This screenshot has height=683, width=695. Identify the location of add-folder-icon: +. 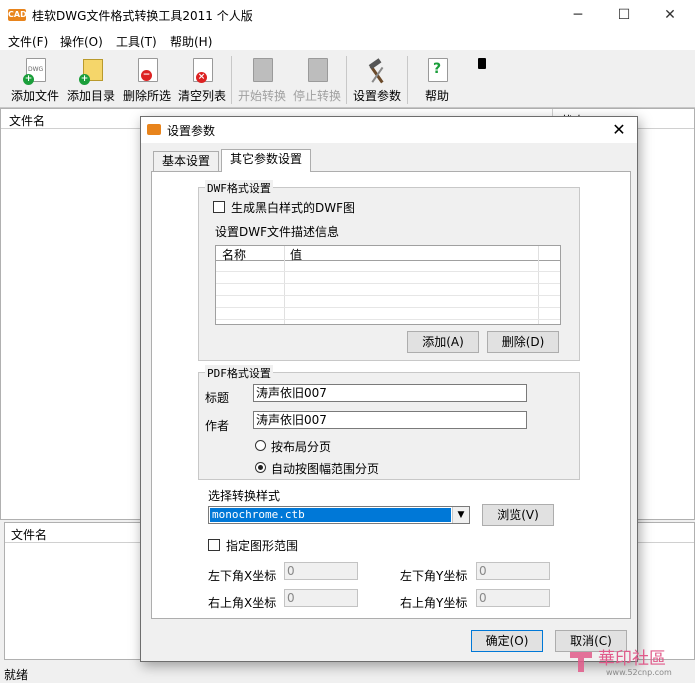
(91, 72).